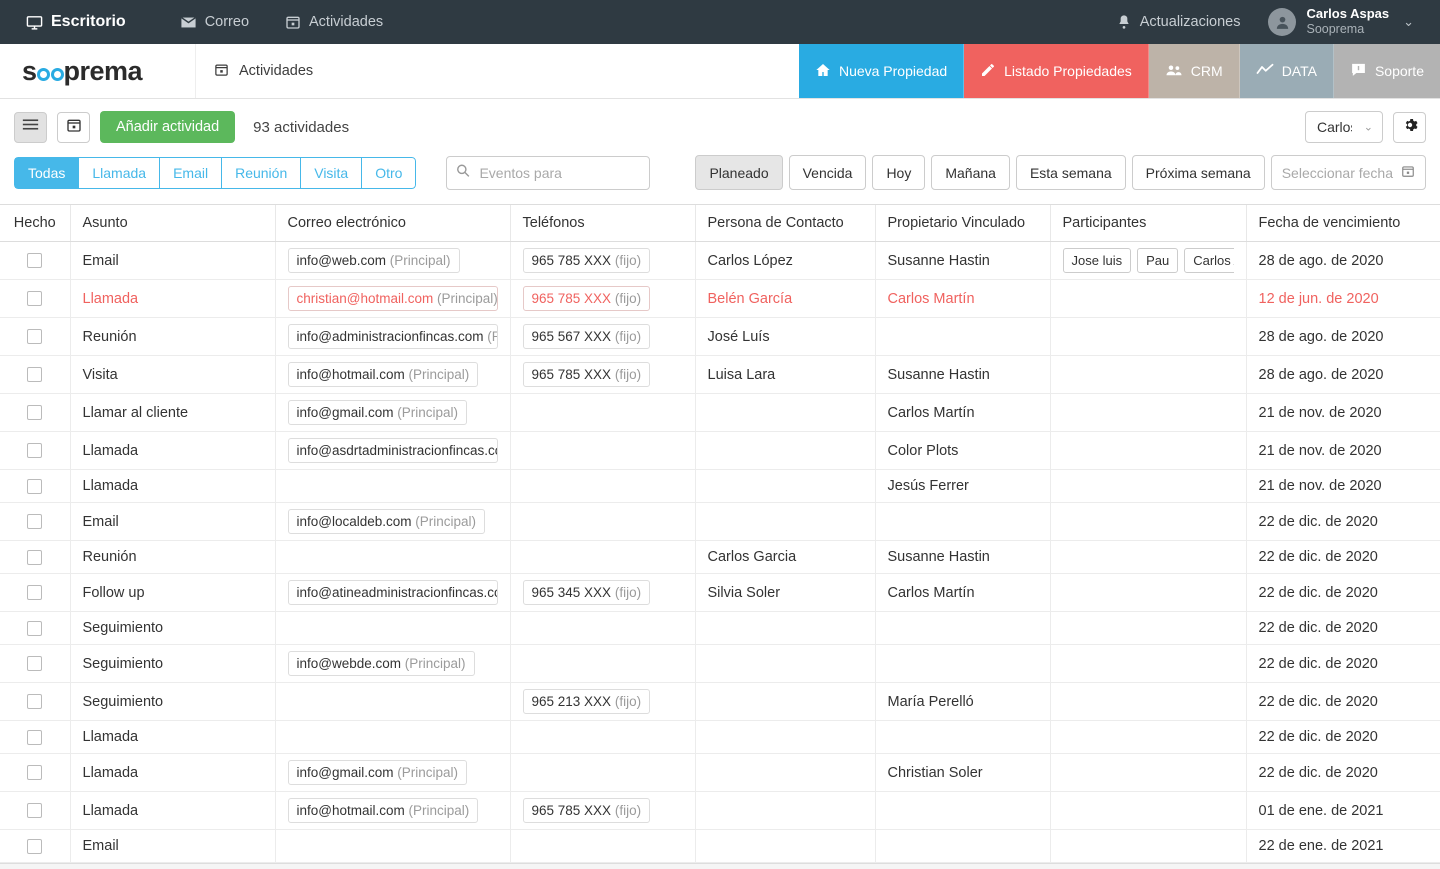  I want to click on date-filter-proxima-semana: Próxima semana, so click(1198, 172).